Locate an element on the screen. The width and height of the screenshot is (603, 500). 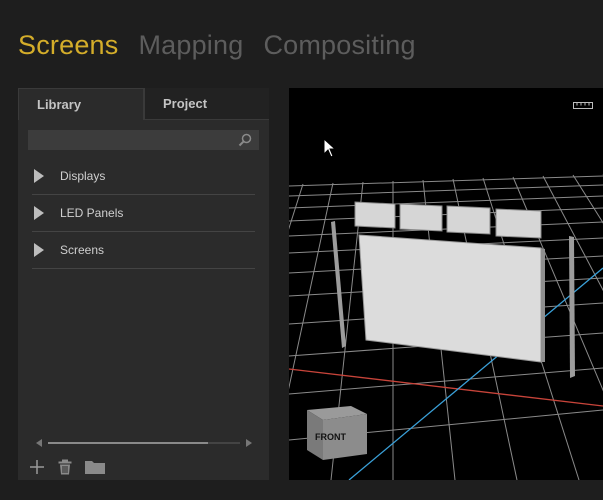
x-axis-line is located at coordinates (446, 387).